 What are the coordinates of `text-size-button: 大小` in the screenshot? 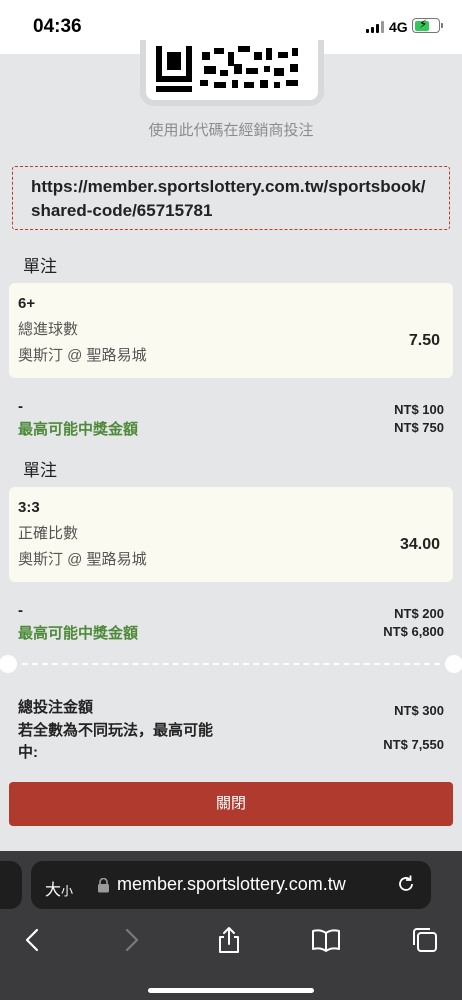 It's located at (59, 888).